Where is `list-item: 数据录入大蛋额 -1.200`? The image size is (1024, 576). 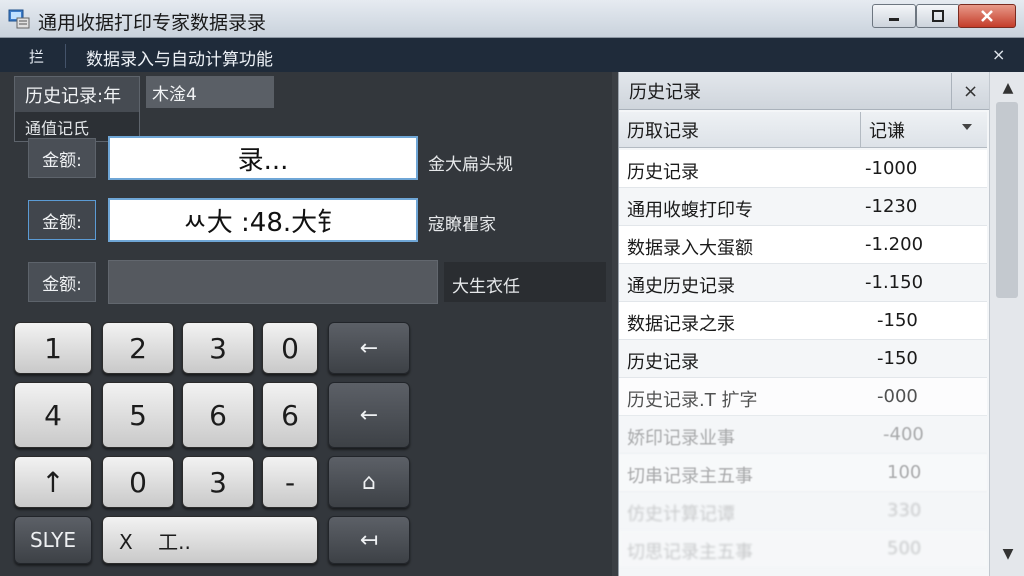
list-item: 数据录入大蛋额 -1.200 is located at coordinates (803, 245).